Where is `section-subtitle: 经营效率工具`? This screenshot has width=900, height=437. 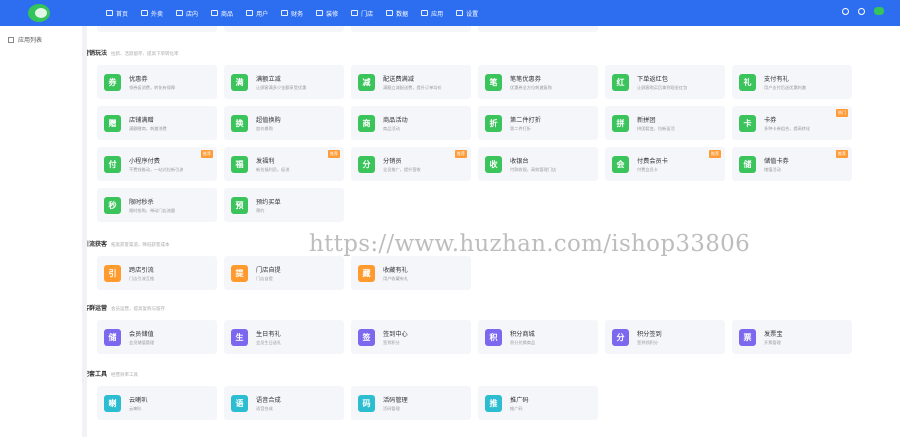
section-subtitle: 经营效率工具 is located at coordinates (125, 375).